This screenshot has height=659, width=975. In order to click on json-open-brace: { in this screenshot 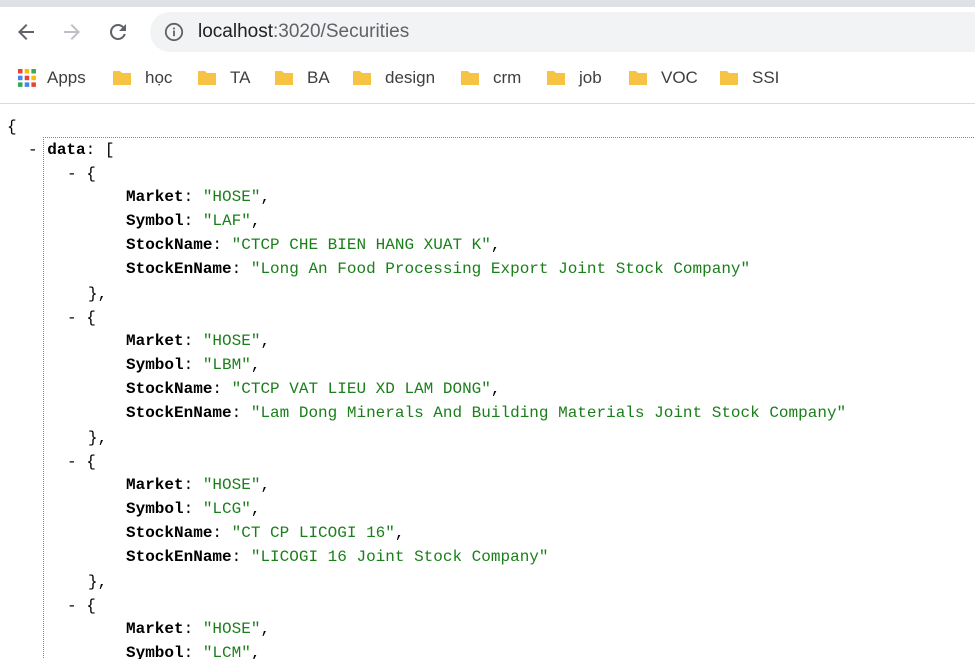, I will do `click(12, 127)`.